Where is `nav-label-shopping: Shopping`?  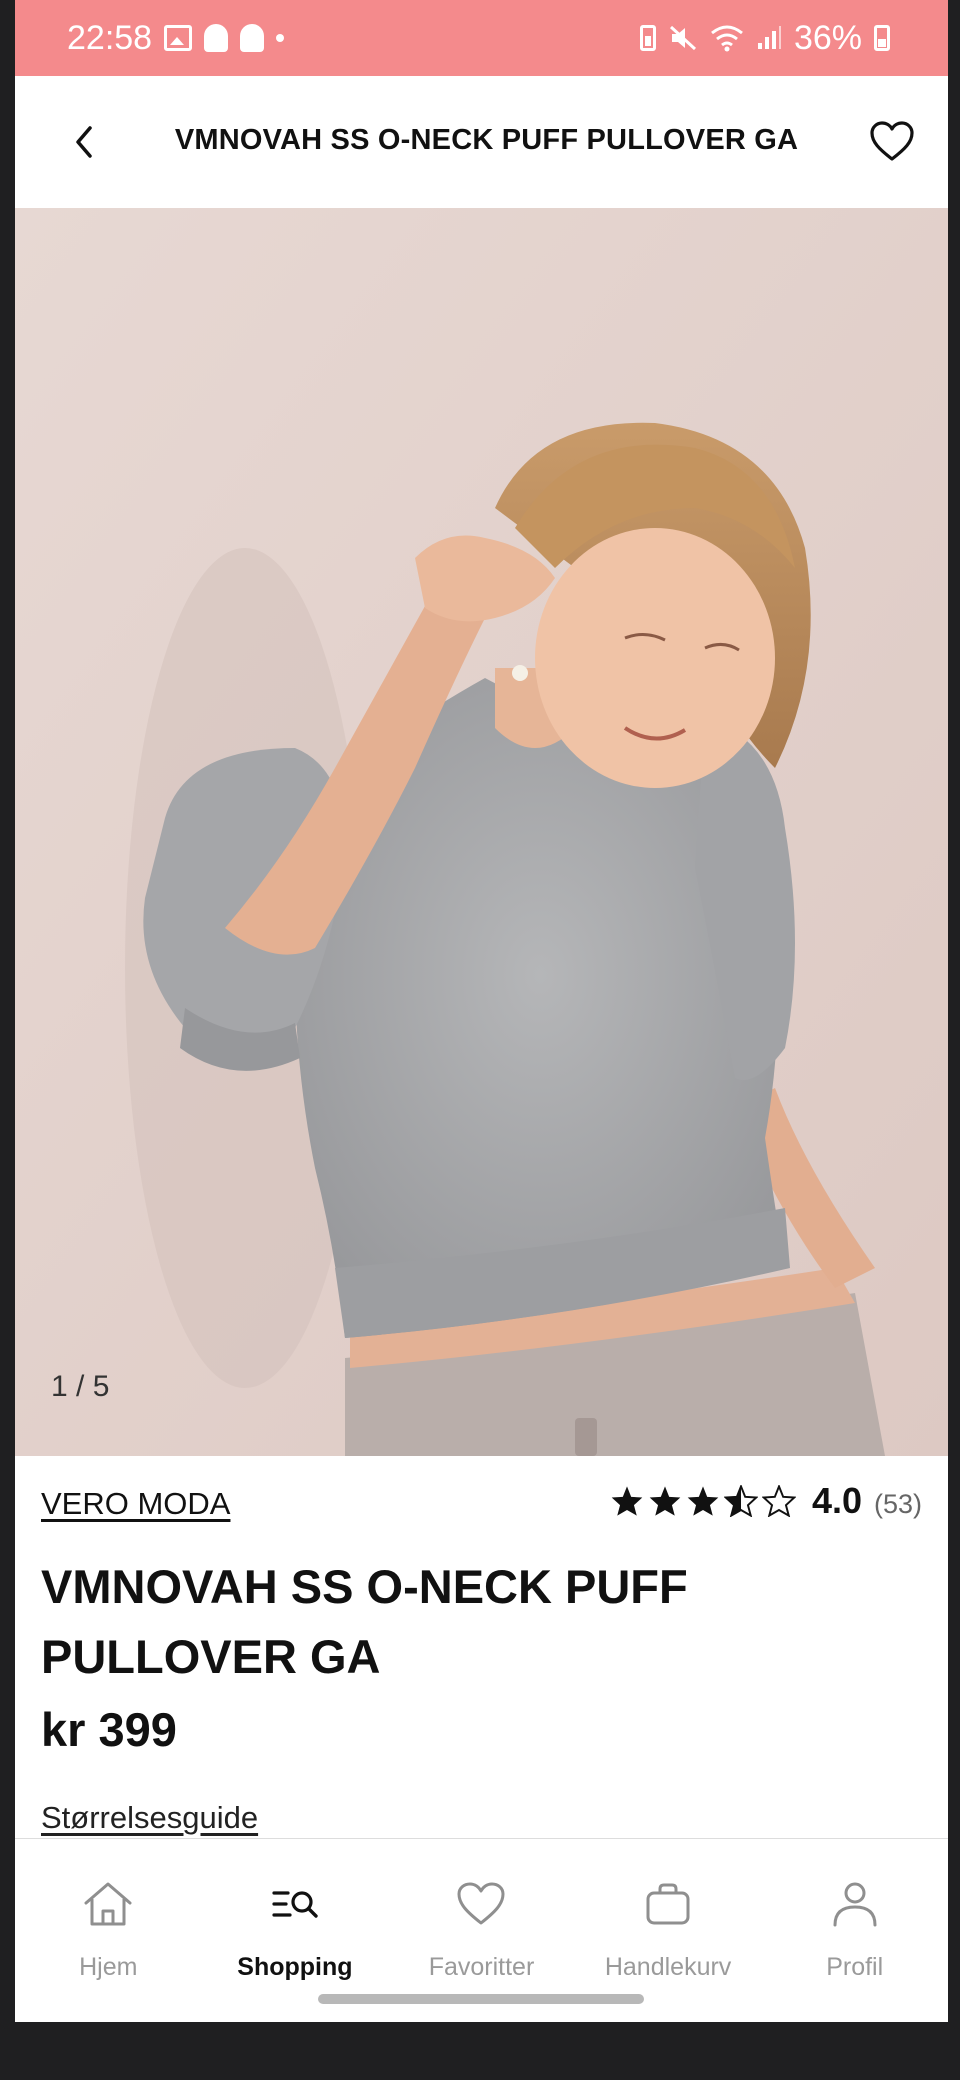 nav-label-shopping: Shopping is located at coordinates (295, 1967).